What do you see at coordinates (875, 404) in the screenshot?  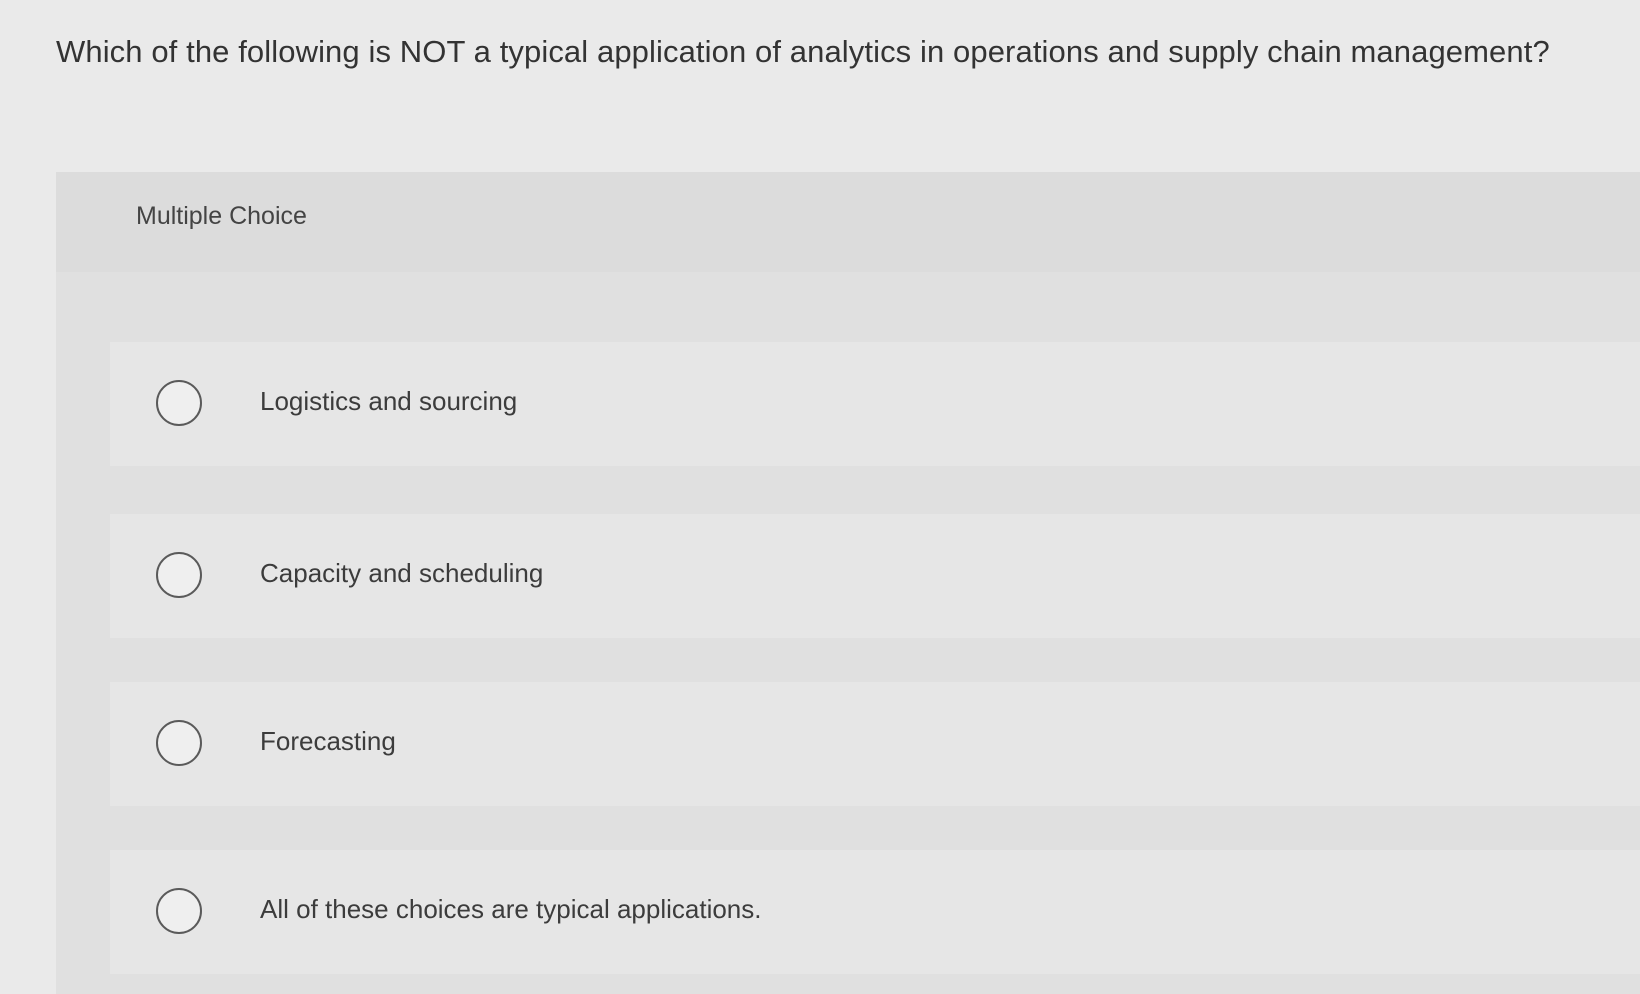 I see `answer-option: Logistics and sourcing` at bounding box center [875, 404].